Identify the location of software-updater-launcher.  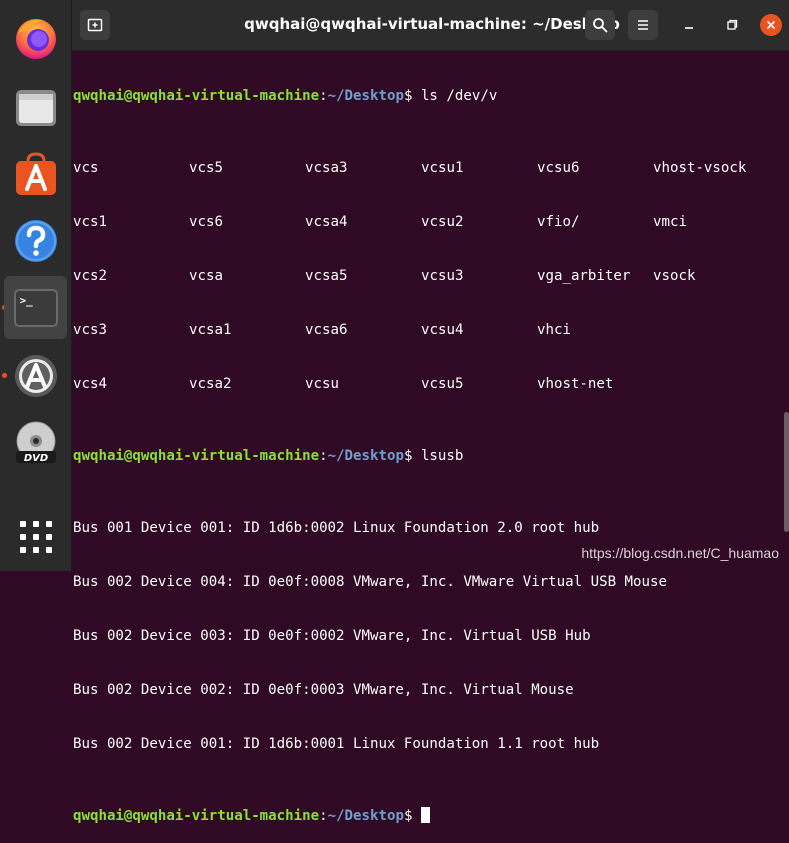
(35, 375).